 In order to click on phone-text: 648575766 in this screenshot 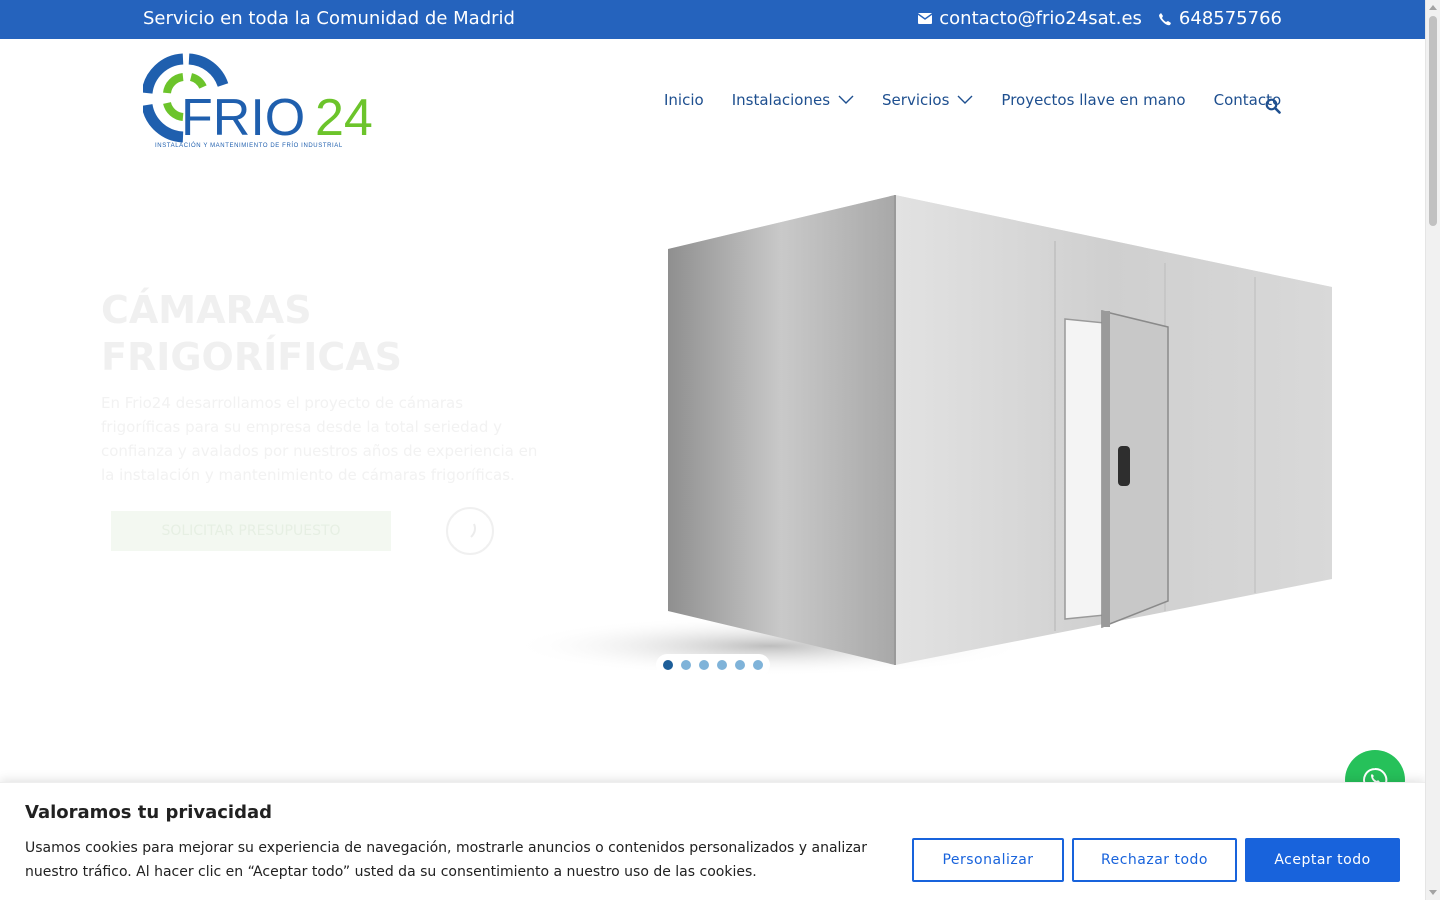, I will do `click(1230, 18)`.